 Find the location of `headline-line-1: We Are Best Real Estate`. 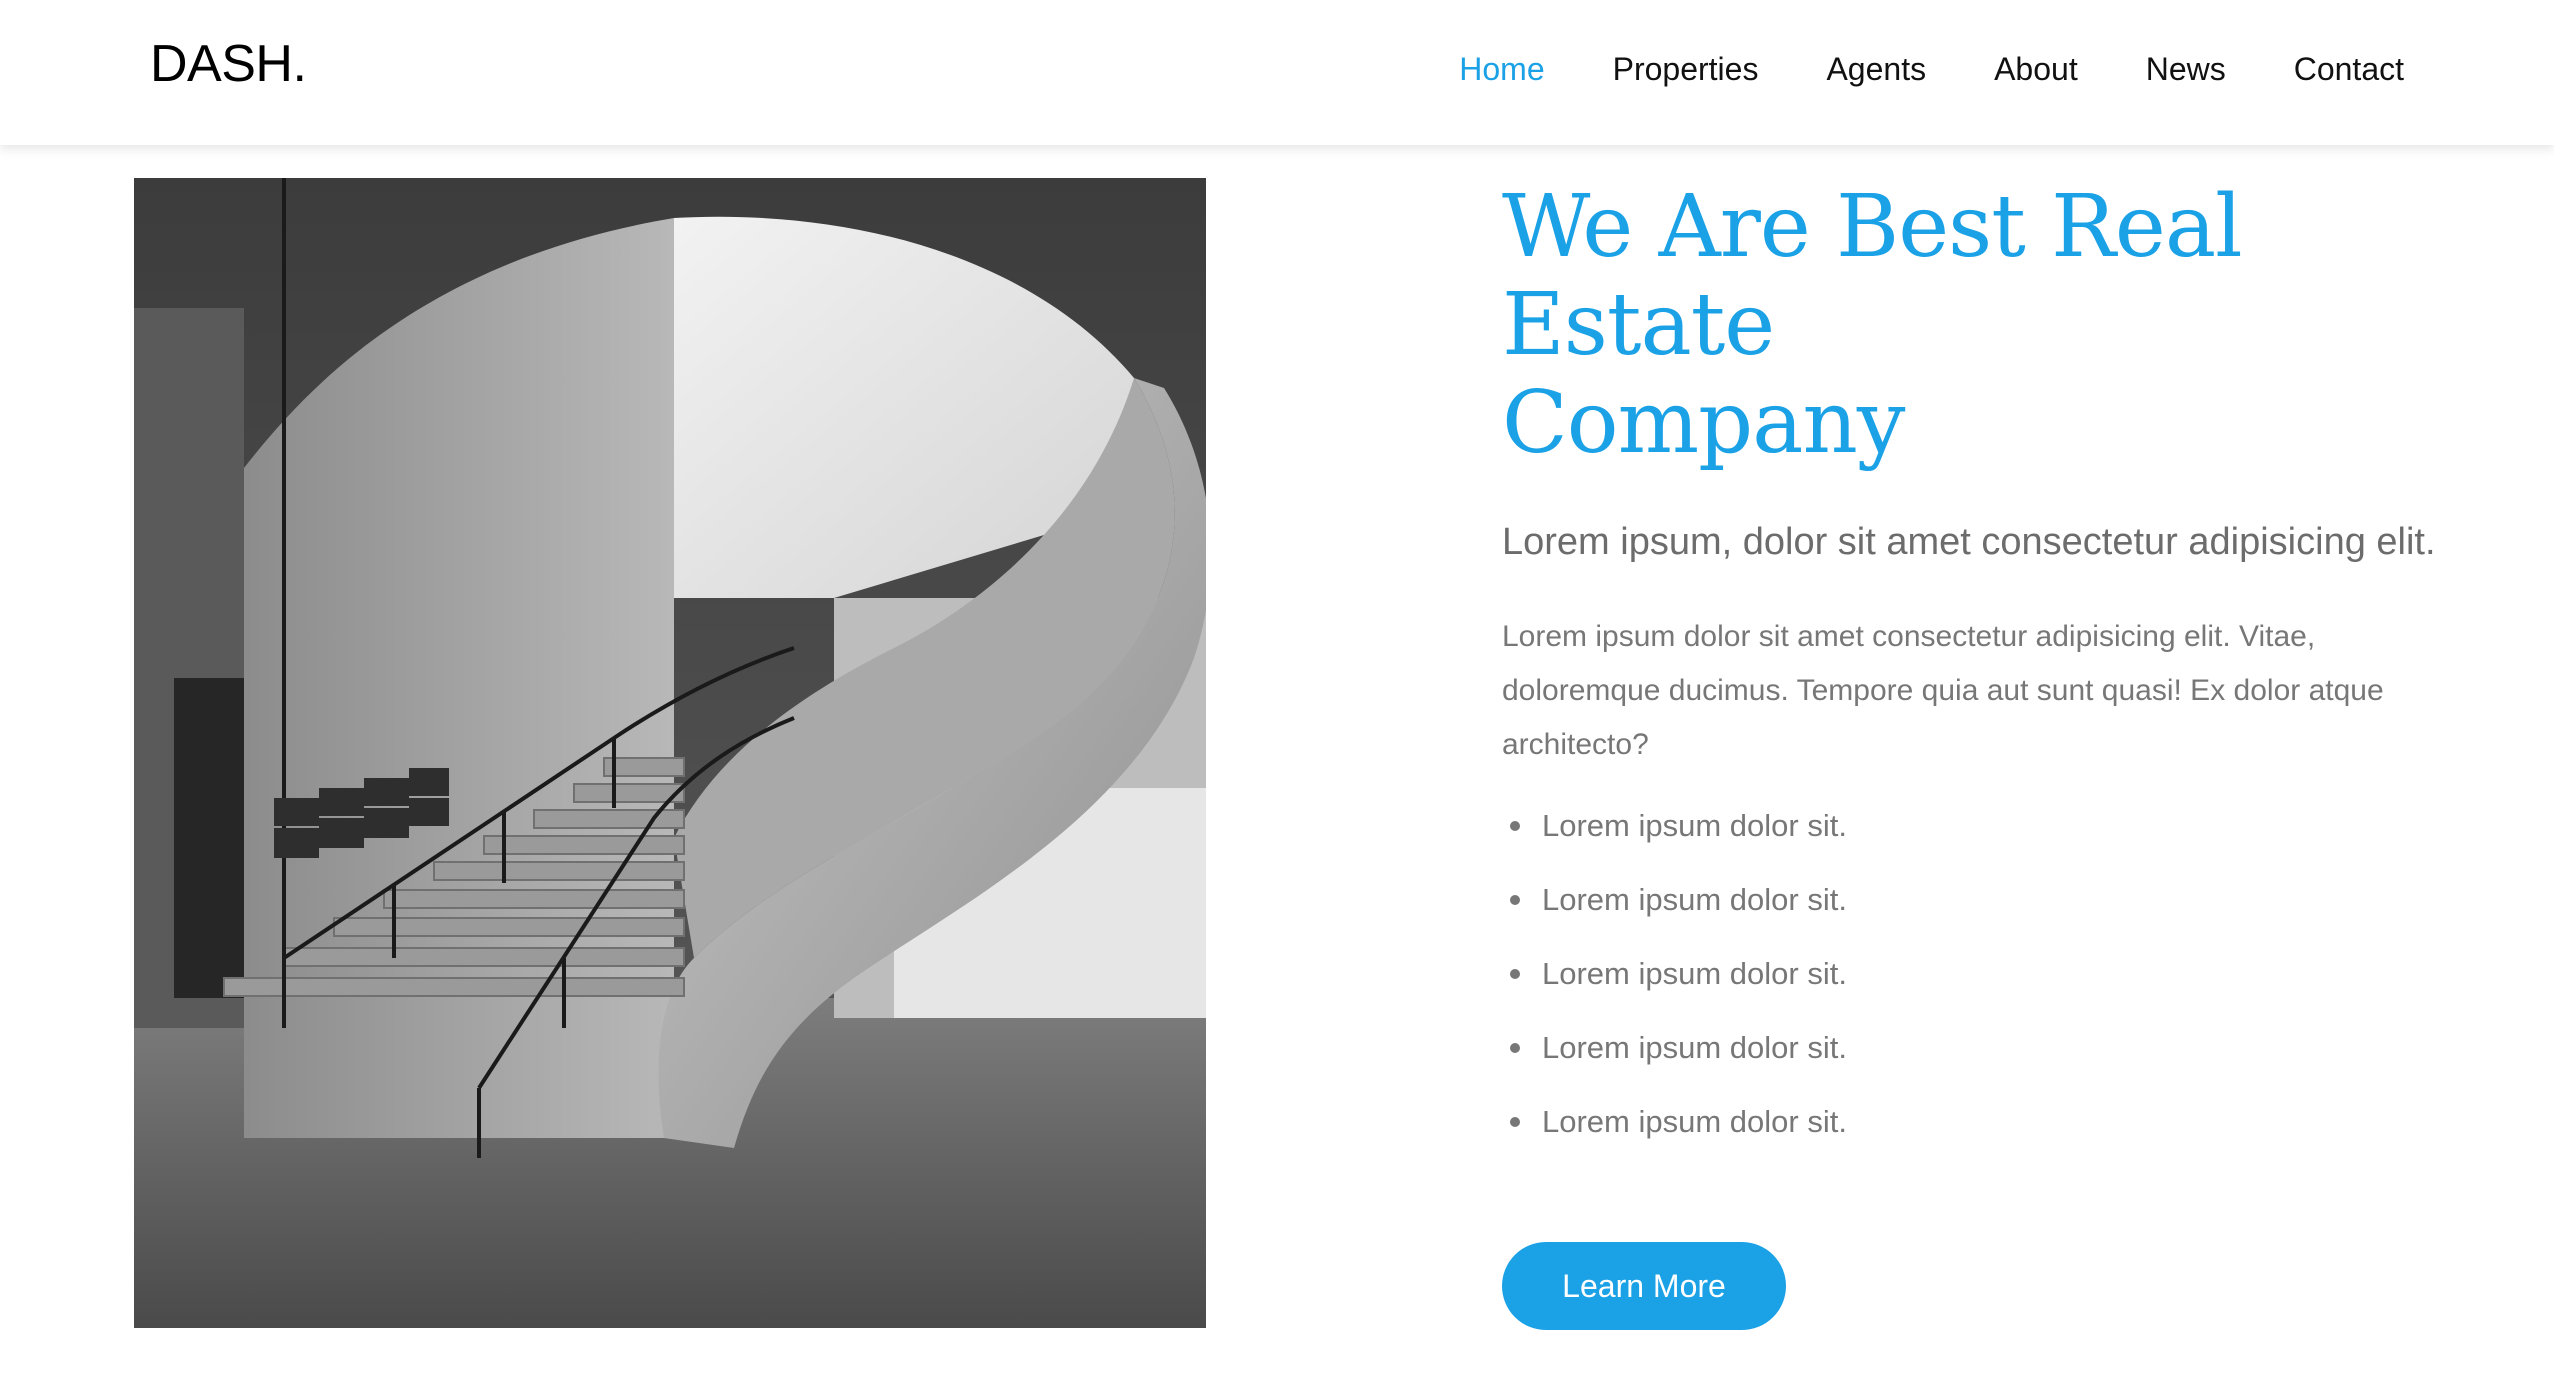

headline-line-1: We Are Best Real Estate is located at coordinates (1872, 276).